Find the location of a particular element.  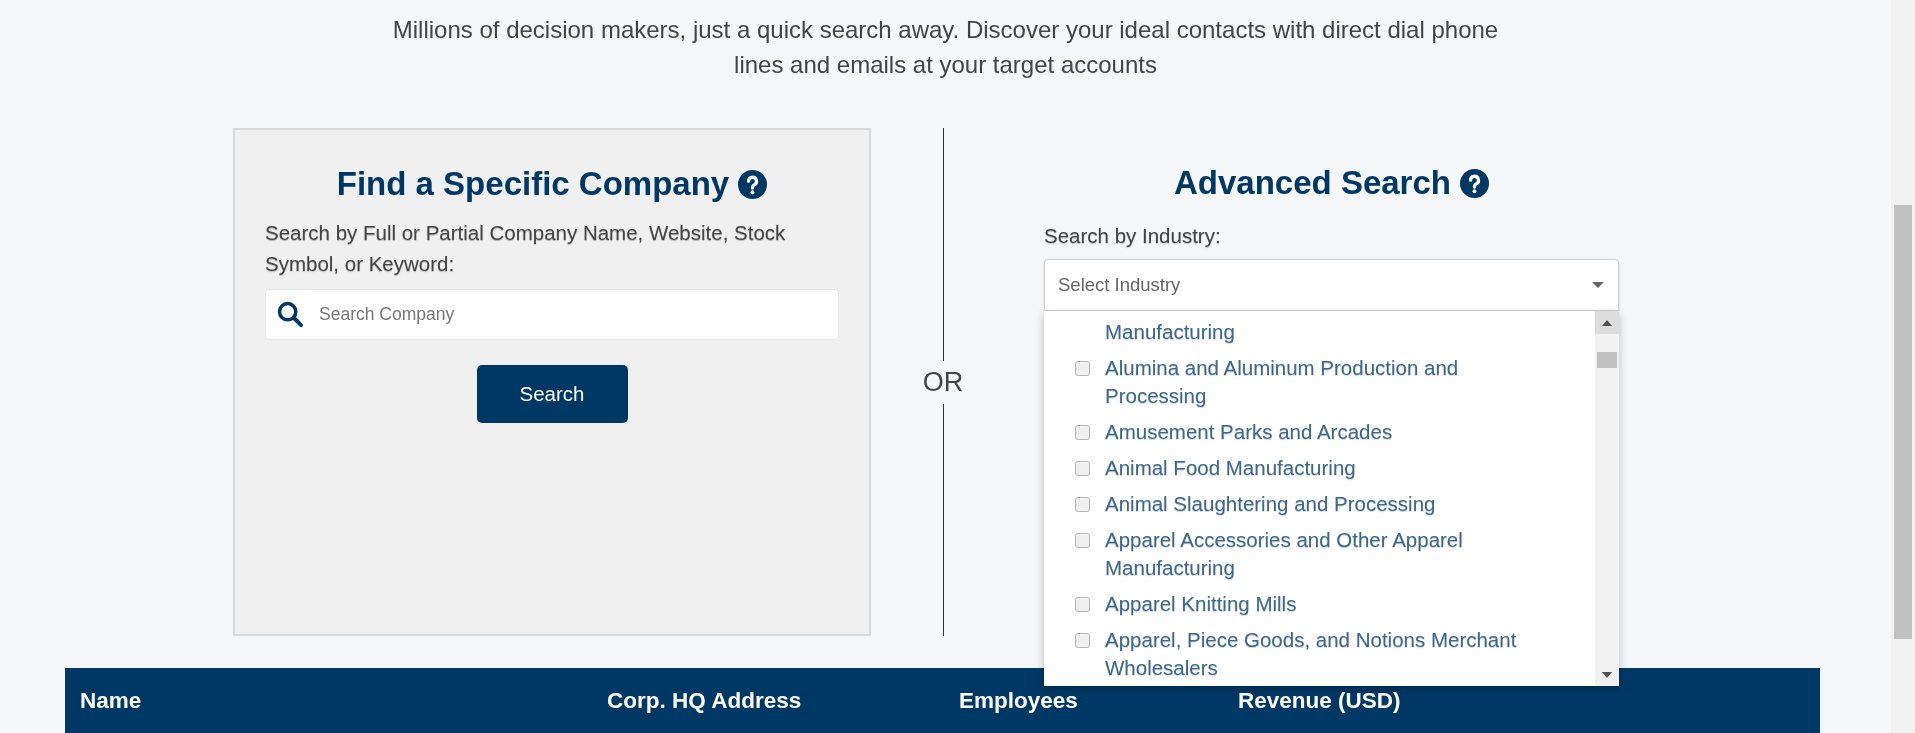

or-label: OR is located at coordinates (943, 382).